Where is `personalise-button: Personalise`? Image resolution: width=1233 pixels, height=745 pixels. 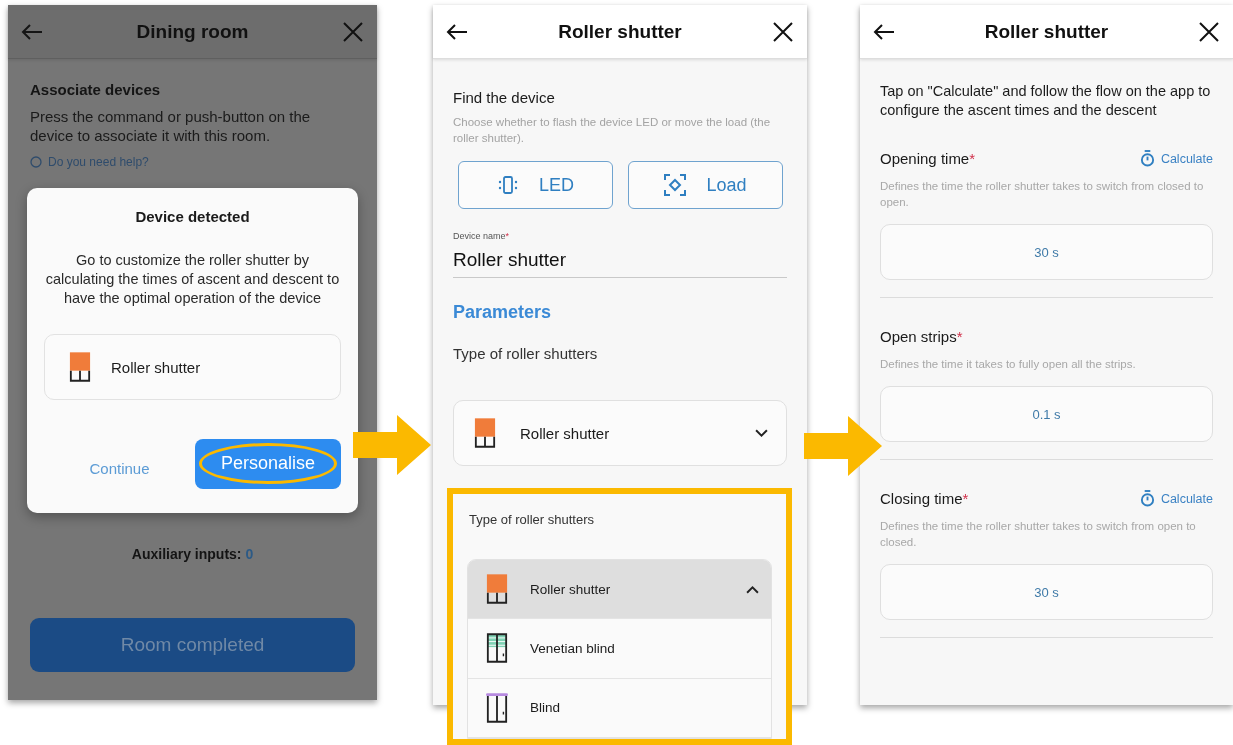 personalise-button: Personalise is located at coordinates (268, 463).